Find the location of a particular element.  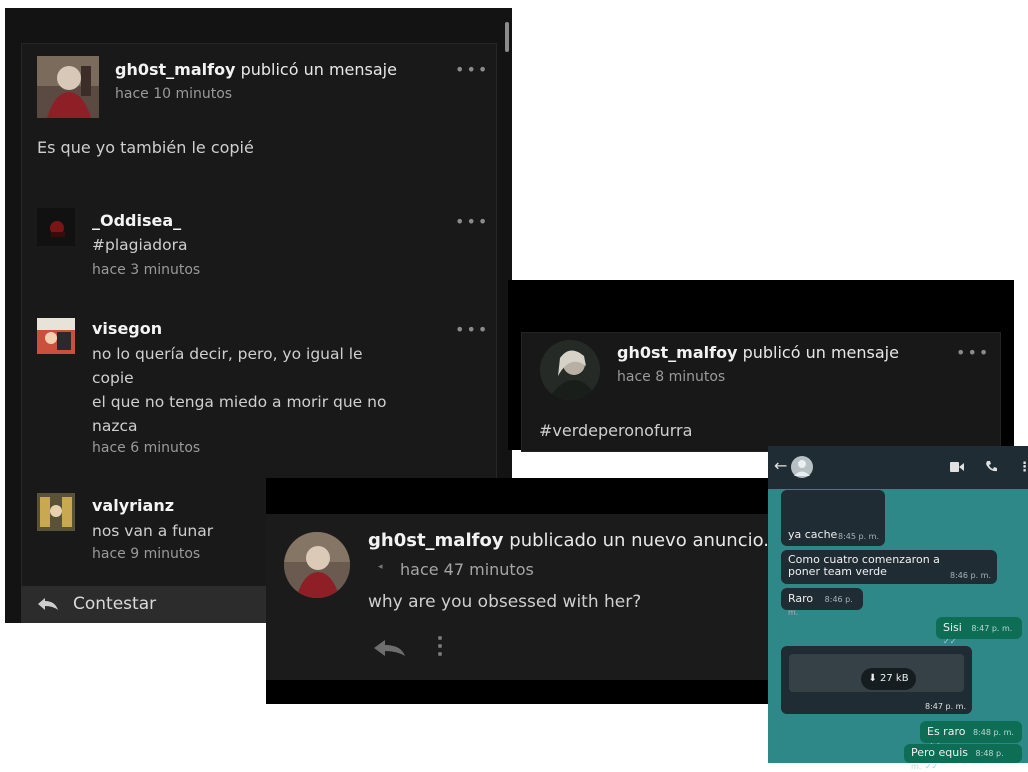

more-vertical-icon is located at coordinates (440, 646).